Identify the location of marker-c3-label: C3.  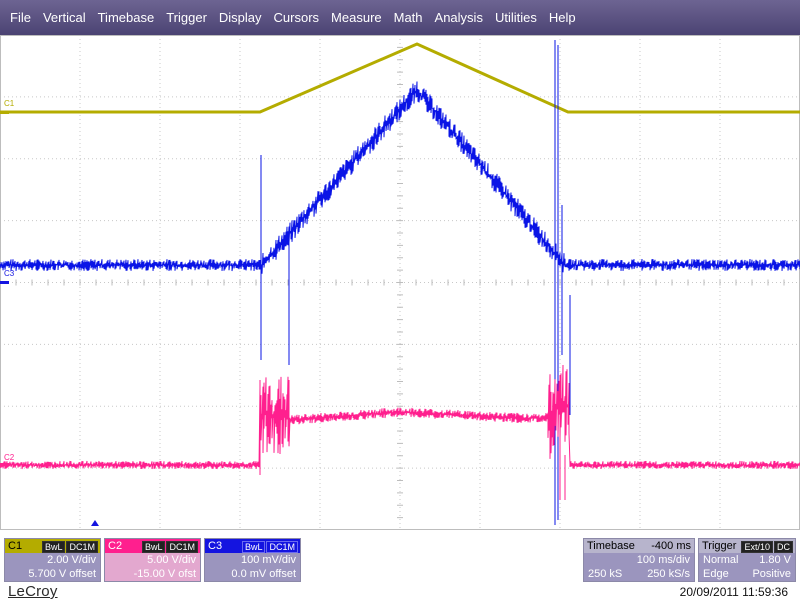
(9, 273).